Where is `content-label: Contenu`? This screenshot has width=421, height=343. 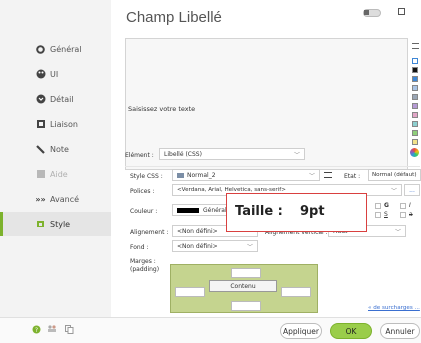
content-label: Contenu is located at coordinates (243, 286).